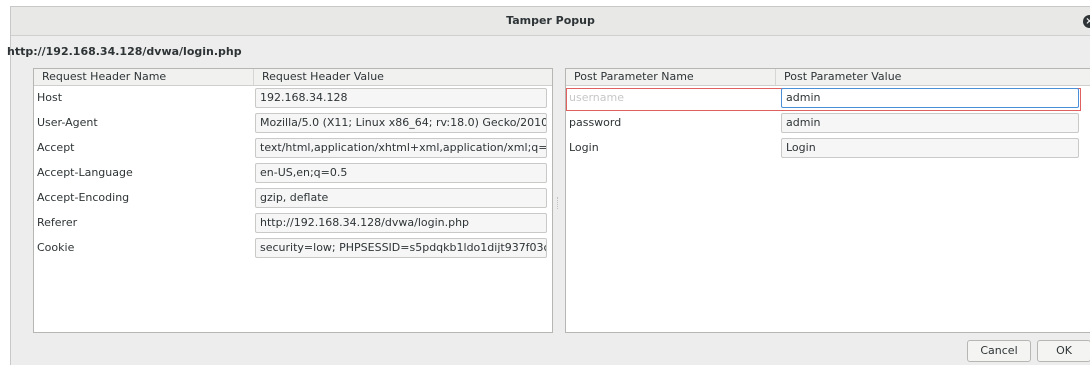 This screenshot has width=1090, height=365. I want to click on column-header-post-parameter-value: Post Parameter Value, so click(933, 77).